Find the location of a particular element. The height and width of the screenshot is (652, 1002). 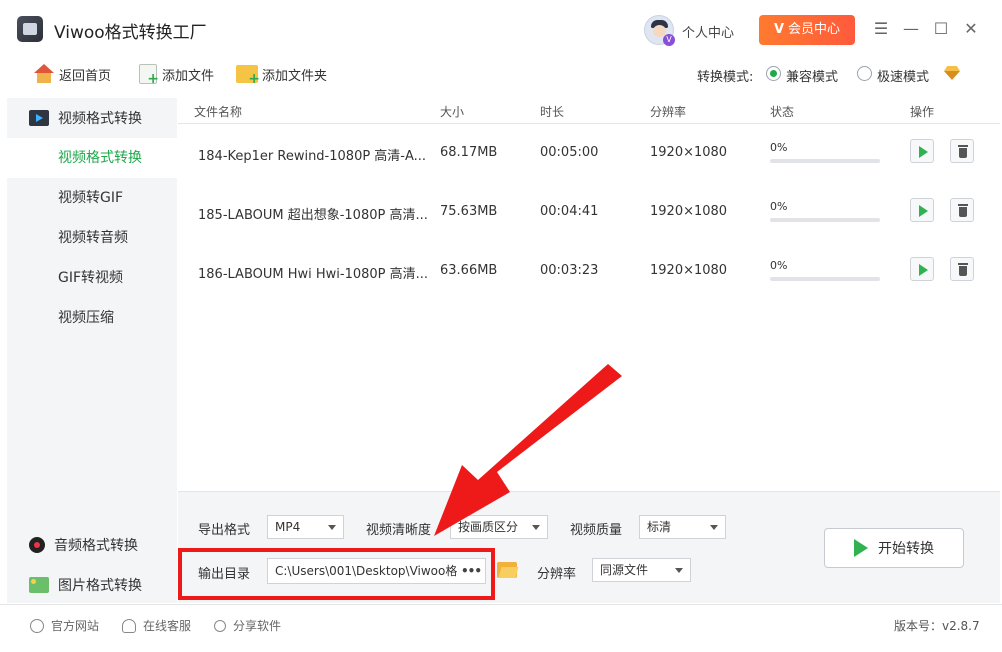

resolution-select: 同源文件 is located at coordinates (641, 570).